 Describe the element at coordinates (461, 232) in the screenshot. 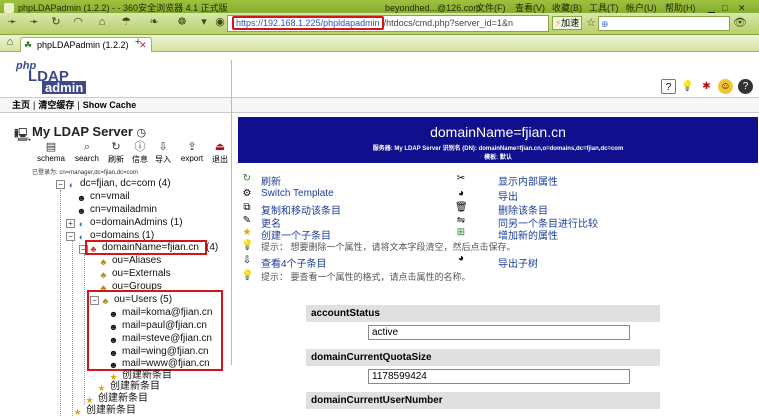

I see `add-attribute-icon: ⊞` at that location.